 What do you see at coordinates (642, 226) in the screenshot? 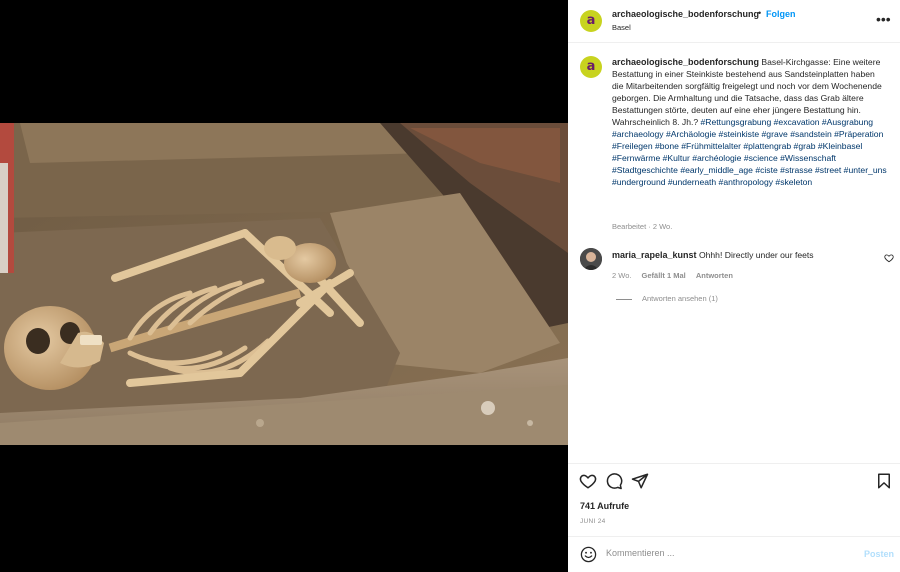
I see `caption-meta: Bearbeitet · 2 Wo.` at bounding box center [642, 226].